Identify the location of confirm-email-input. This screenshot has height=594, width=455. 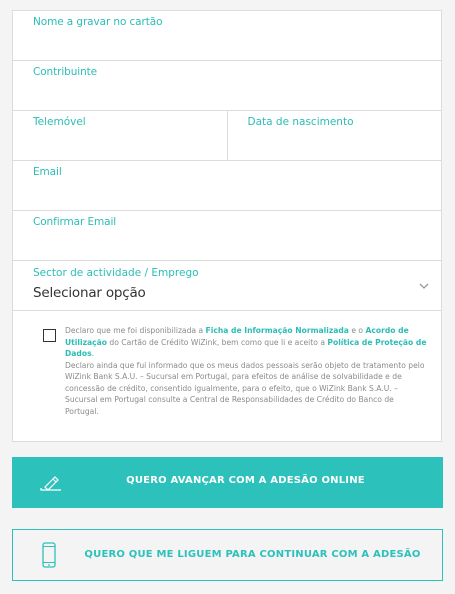
(223, 243).